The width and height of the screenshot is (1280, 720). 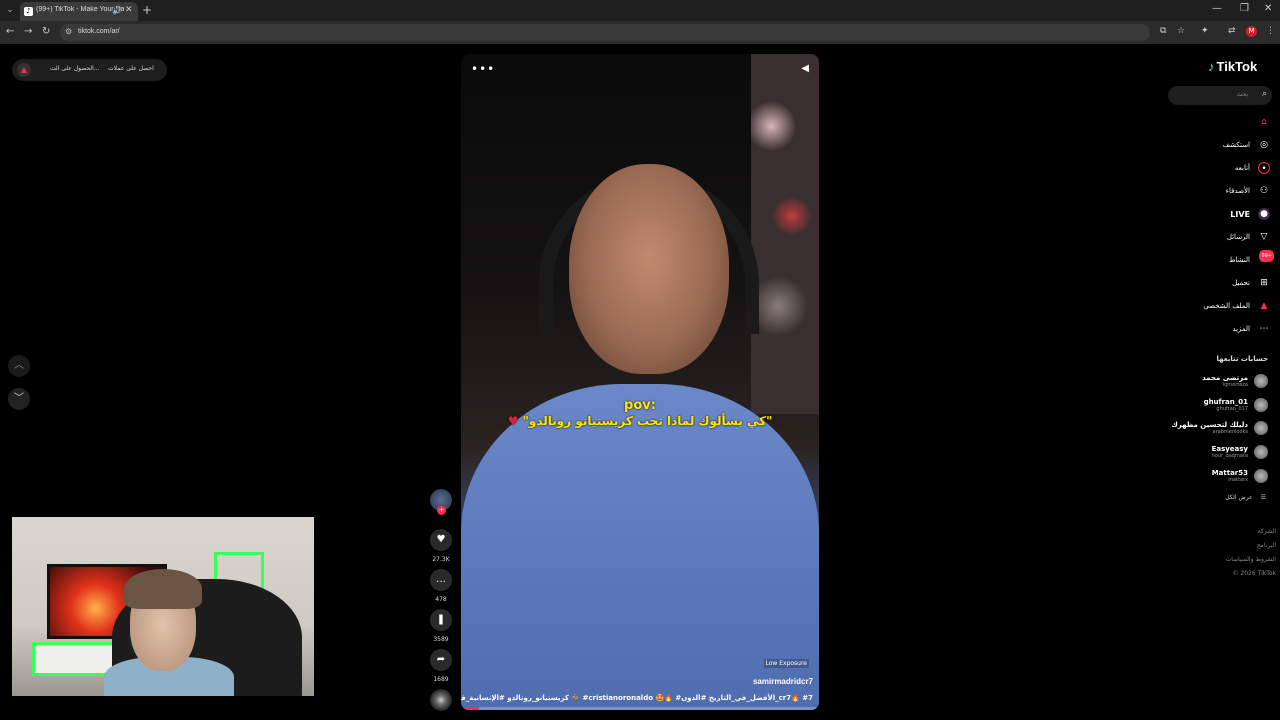 I want to click on search-placeholder: بحث, so click(x=1242, y=94).